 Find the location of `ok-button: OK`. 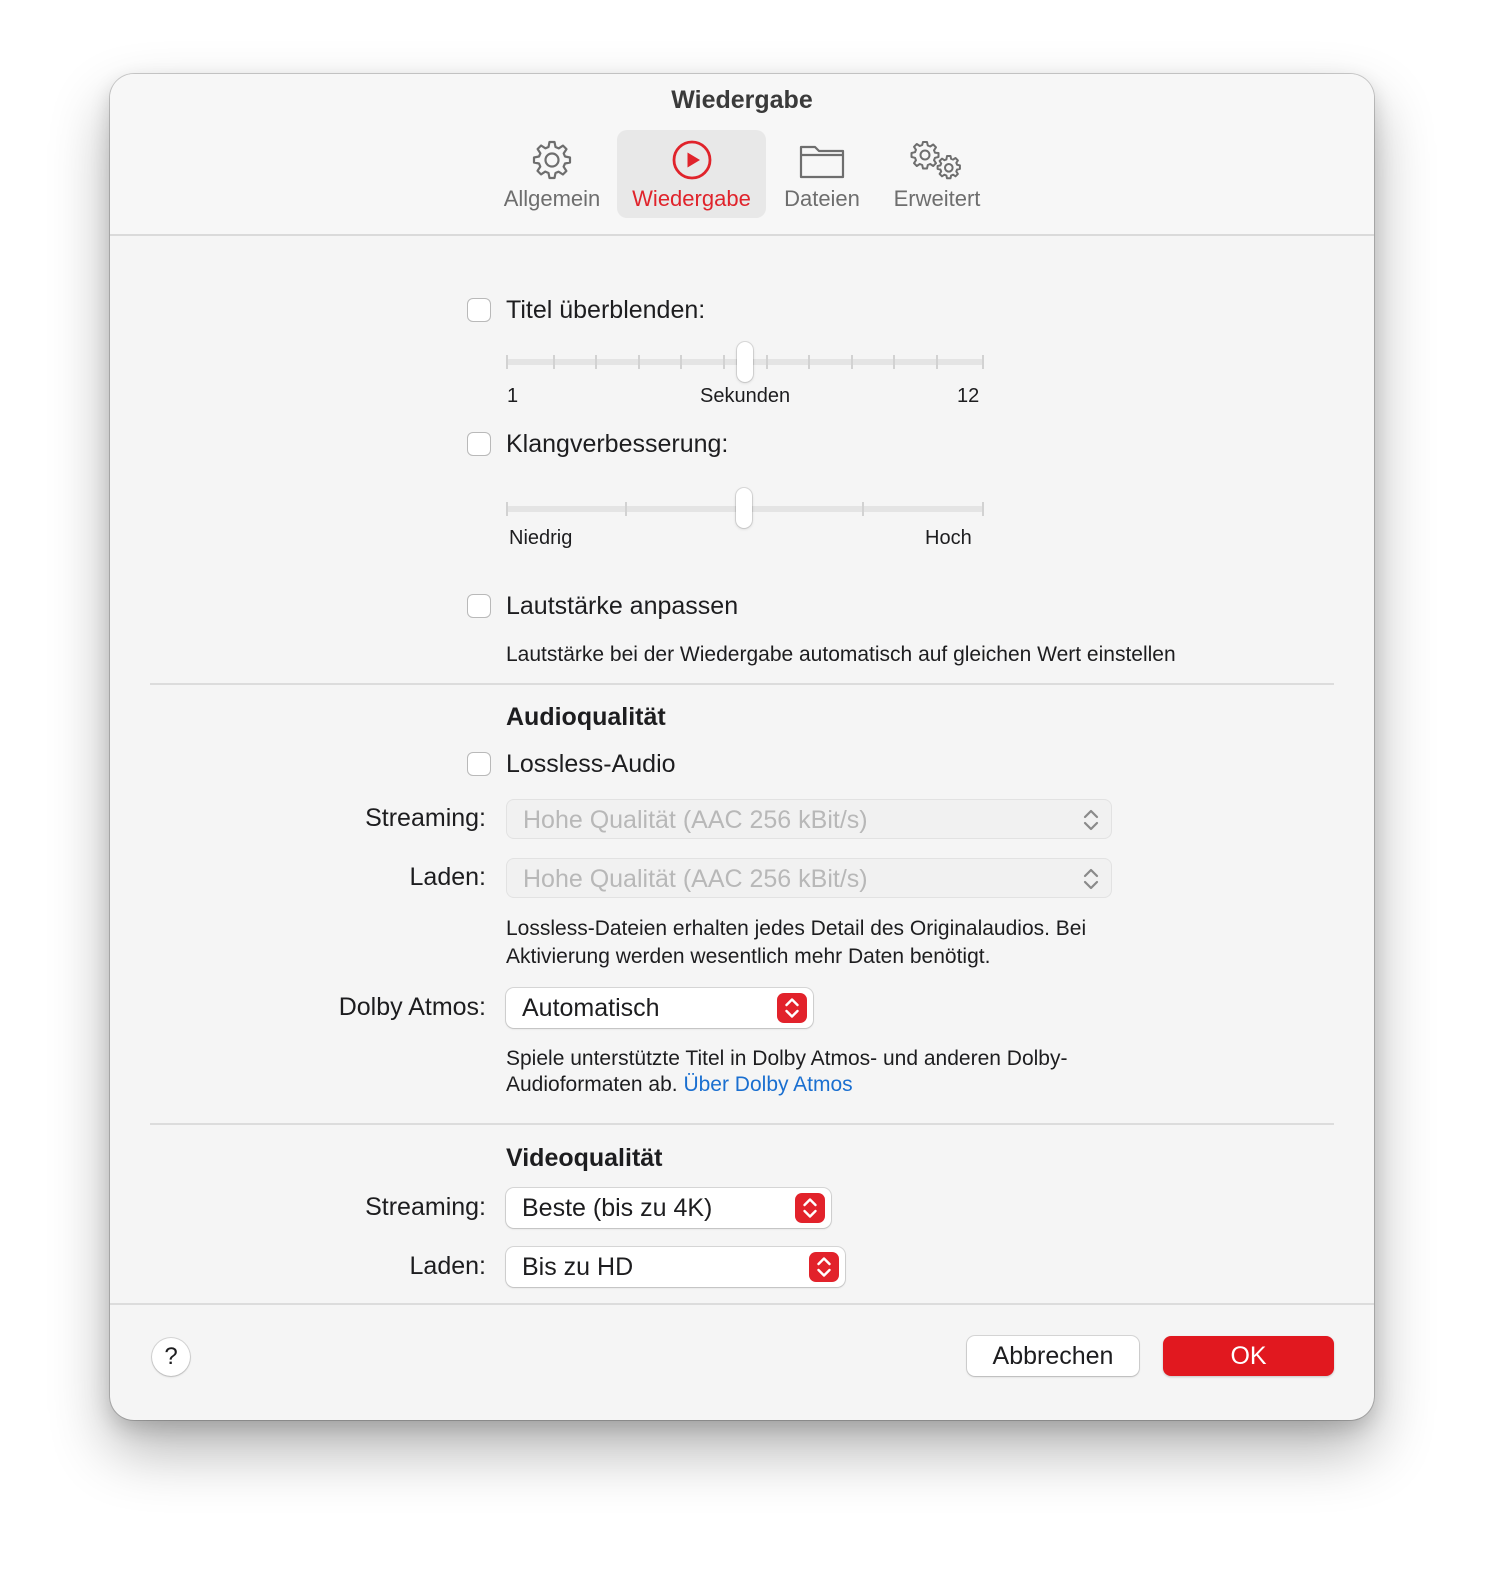

ok-button: OK is located at coordinates (1248, 1356).